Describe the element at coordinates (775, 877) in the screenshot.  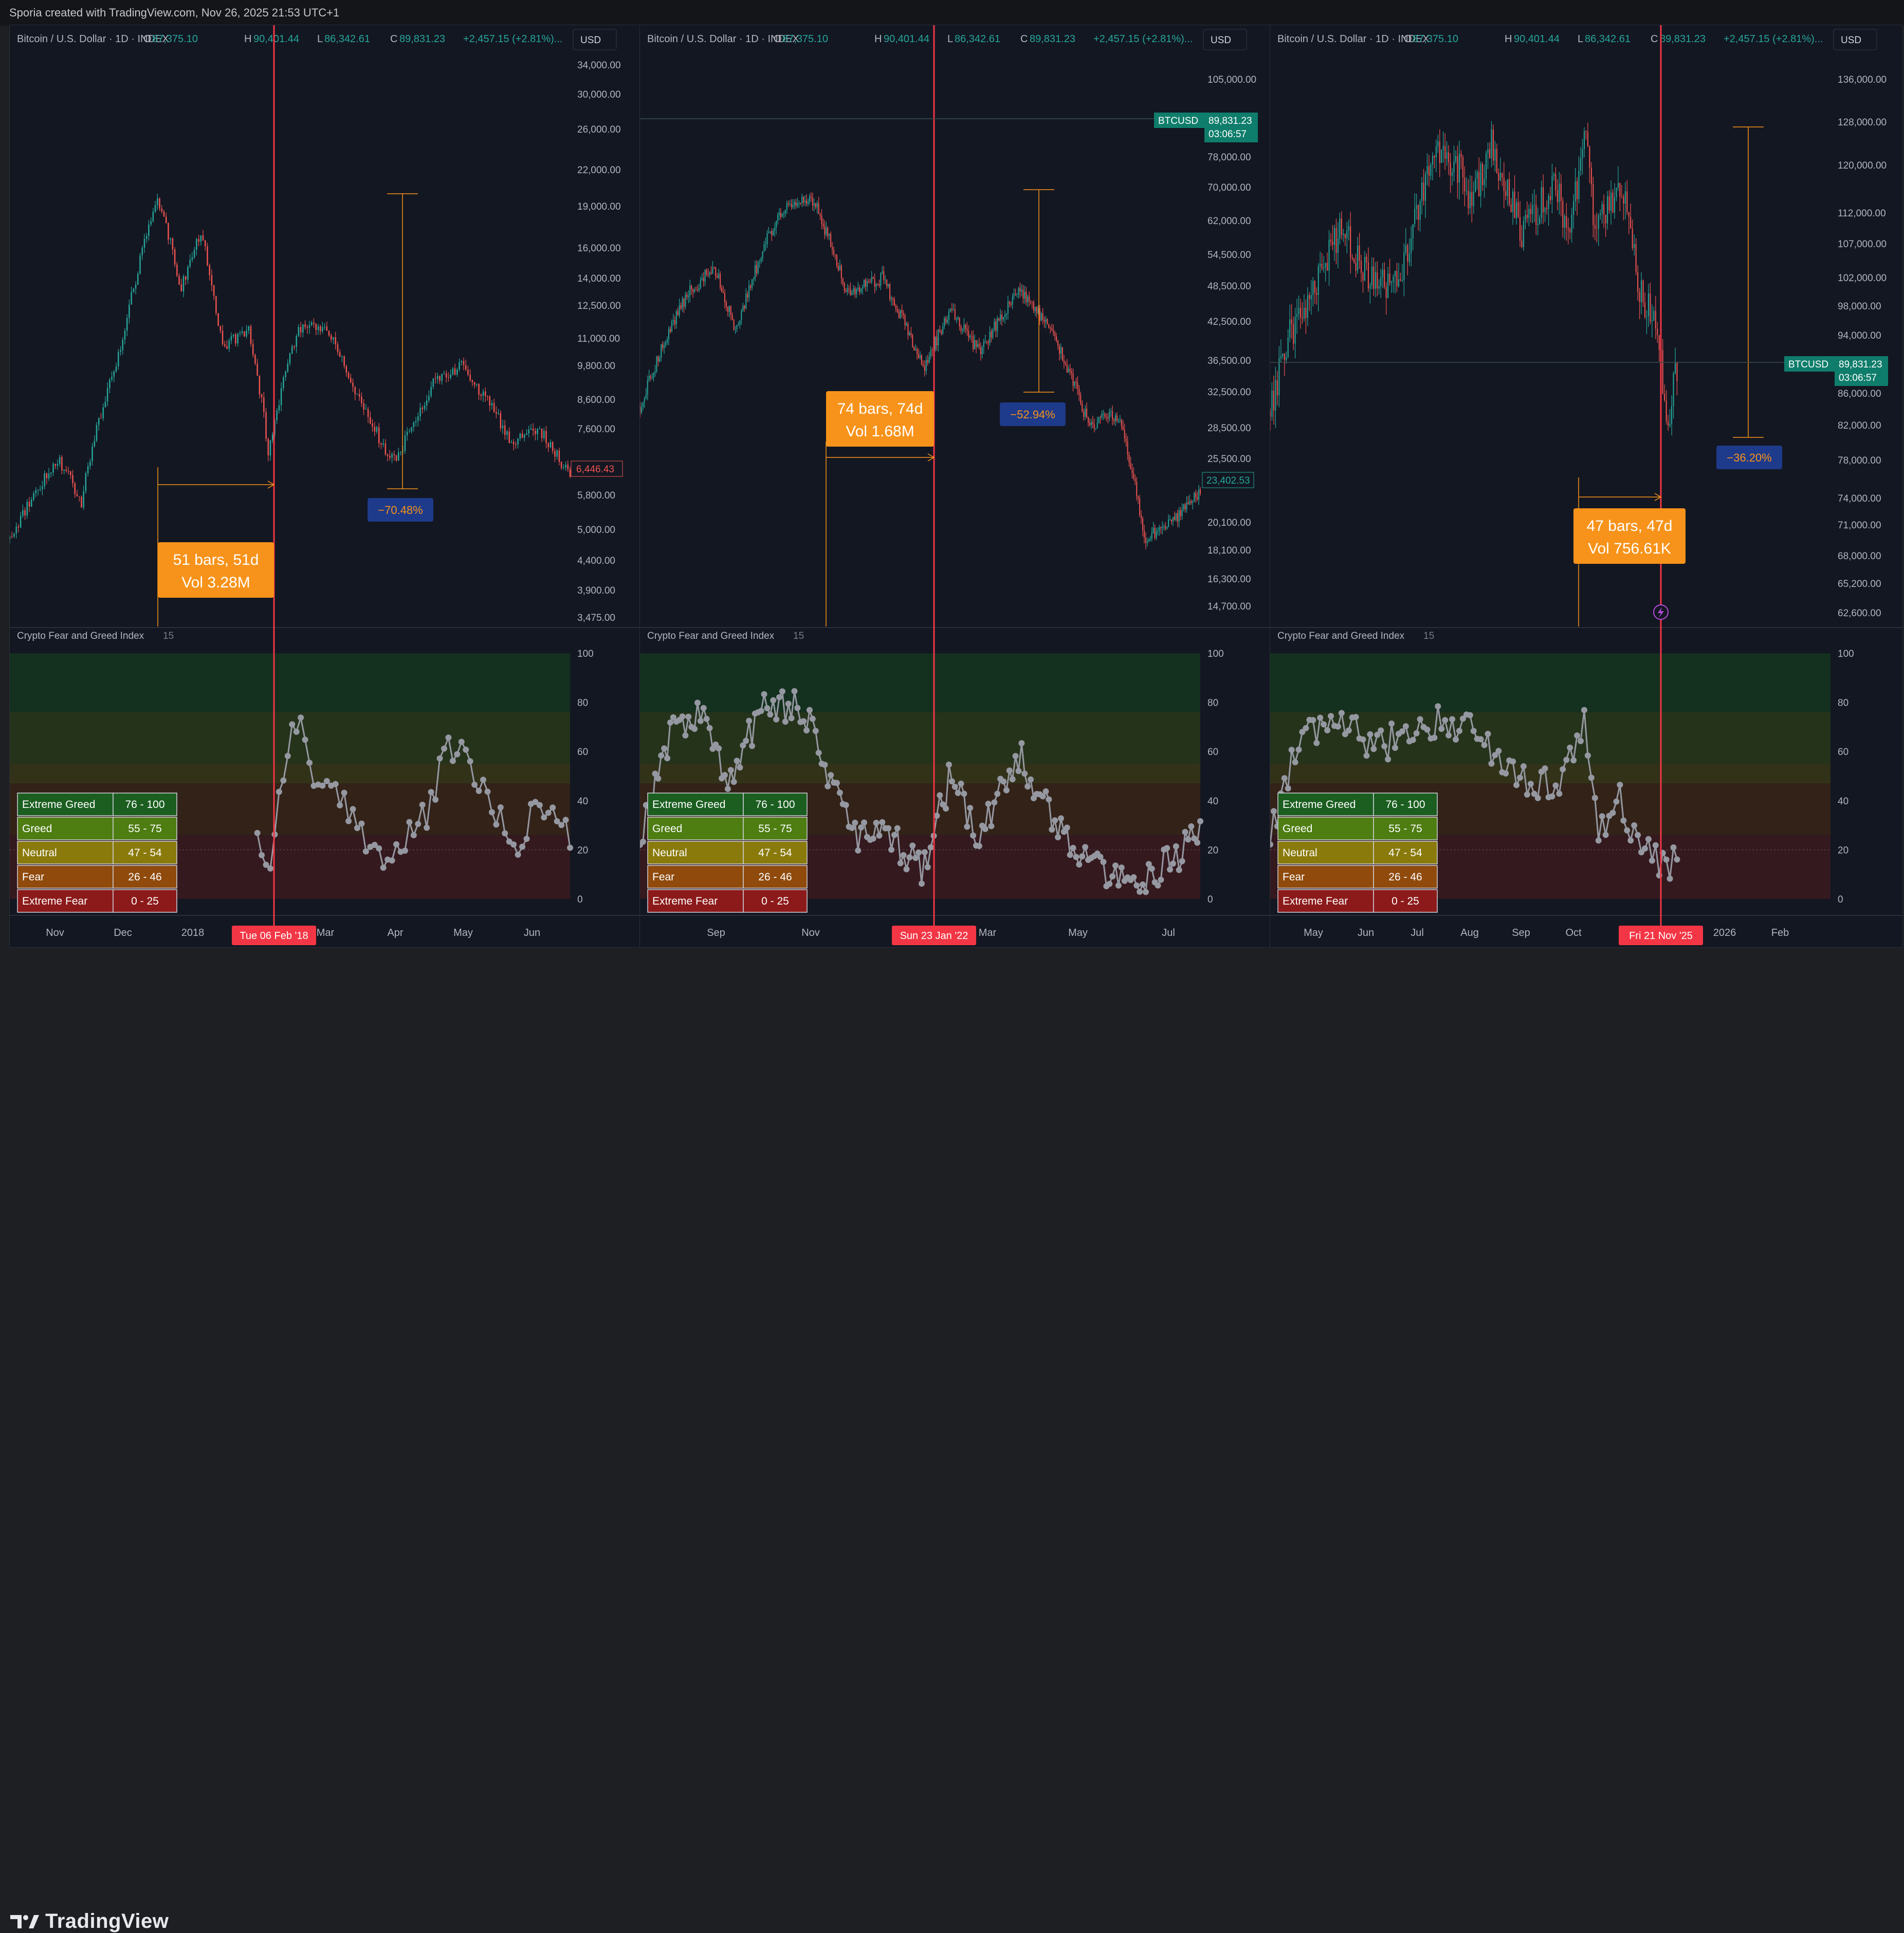
I see `legend-range: 26 - 46` at that location.